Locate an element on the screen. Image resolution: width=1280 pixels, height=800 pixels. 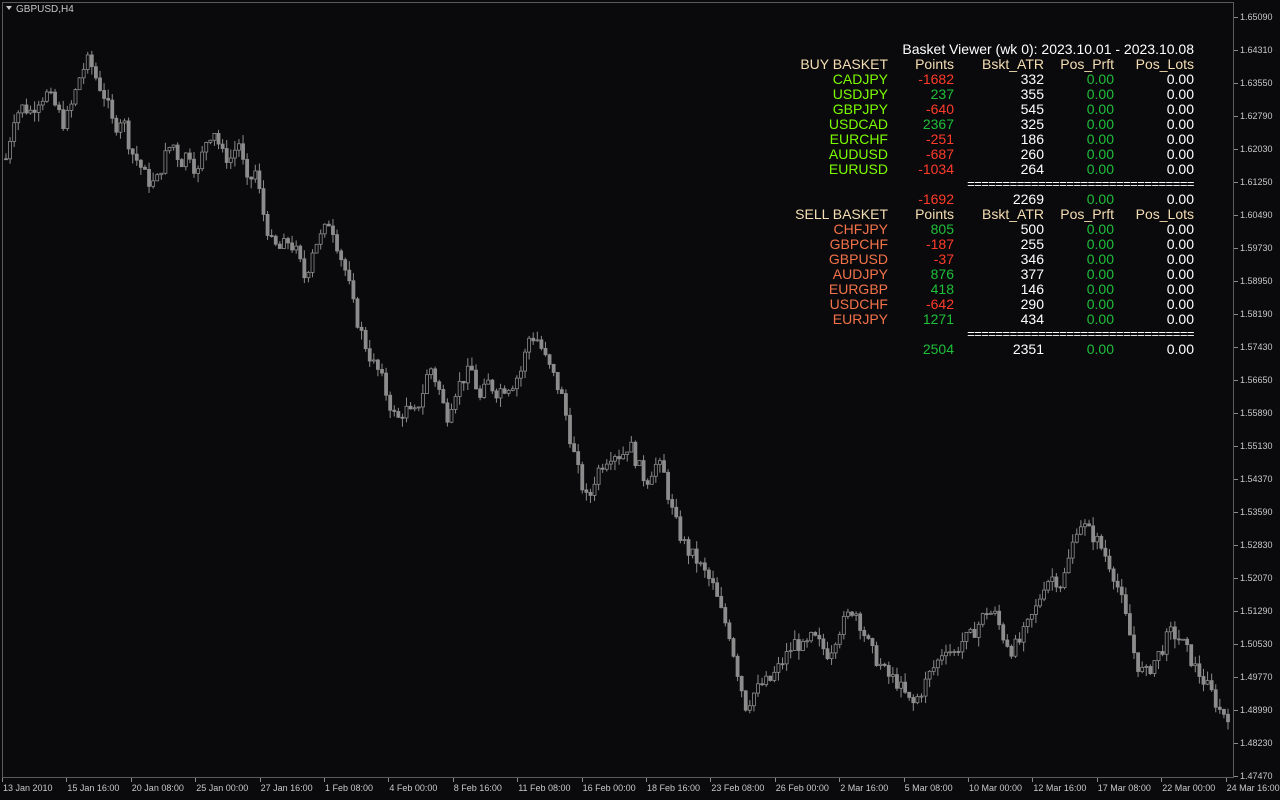
sell-basket-row: CHFJPY 805 500 0.00 0.00 is located at coordinates (980, 229).